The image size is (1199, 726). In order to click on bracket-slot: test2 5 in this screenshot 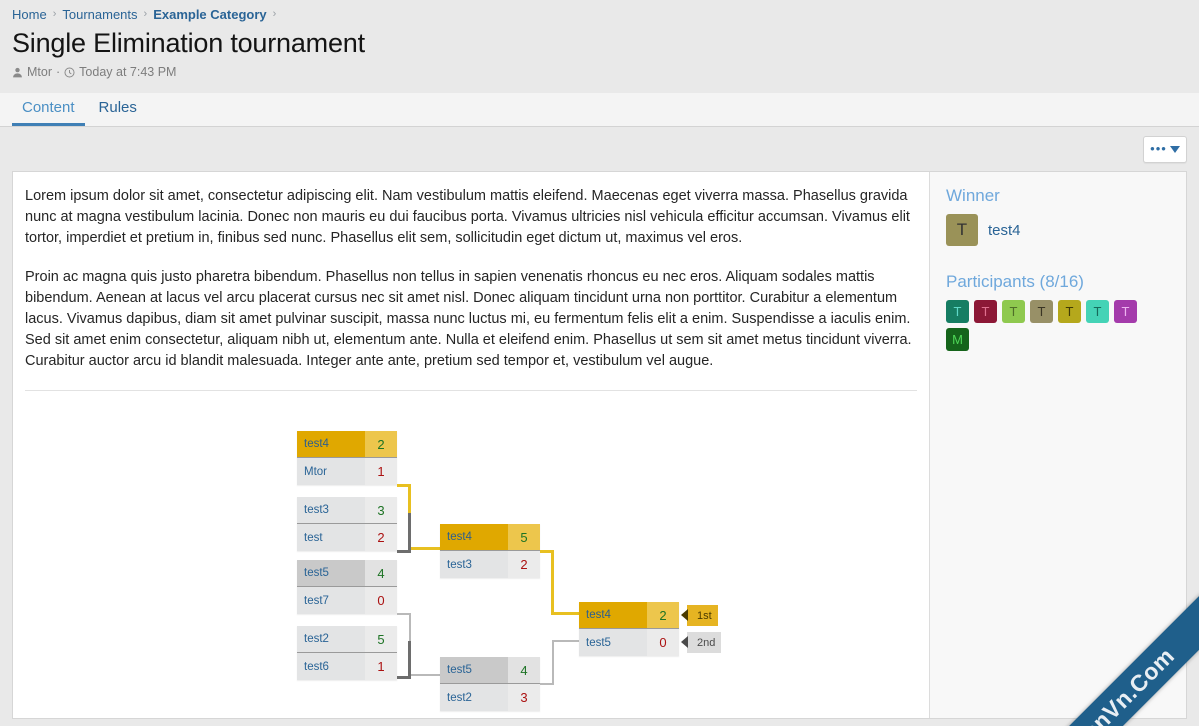, I will do `click(347, 640)`.